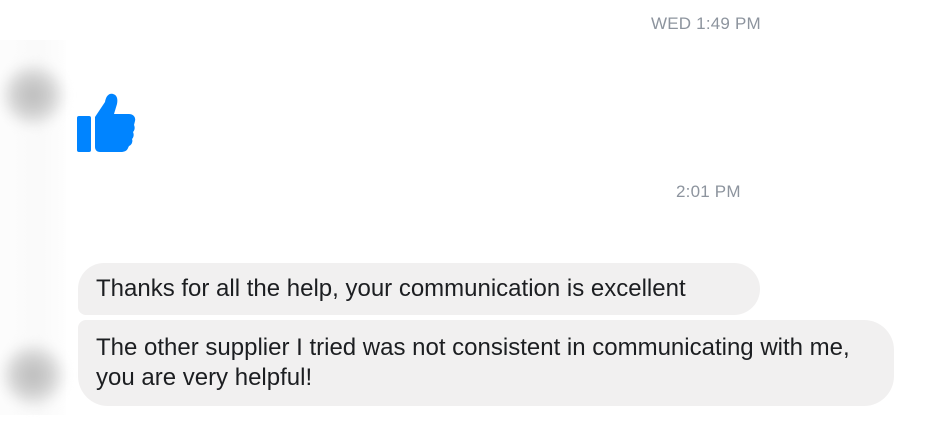 The height and width of the screenshot is (426, 942). What do you see at coordinates (706, 23) in the screenshot?
I see `timestamp: WED 1:49 PM` at bounding box center [706, 23].